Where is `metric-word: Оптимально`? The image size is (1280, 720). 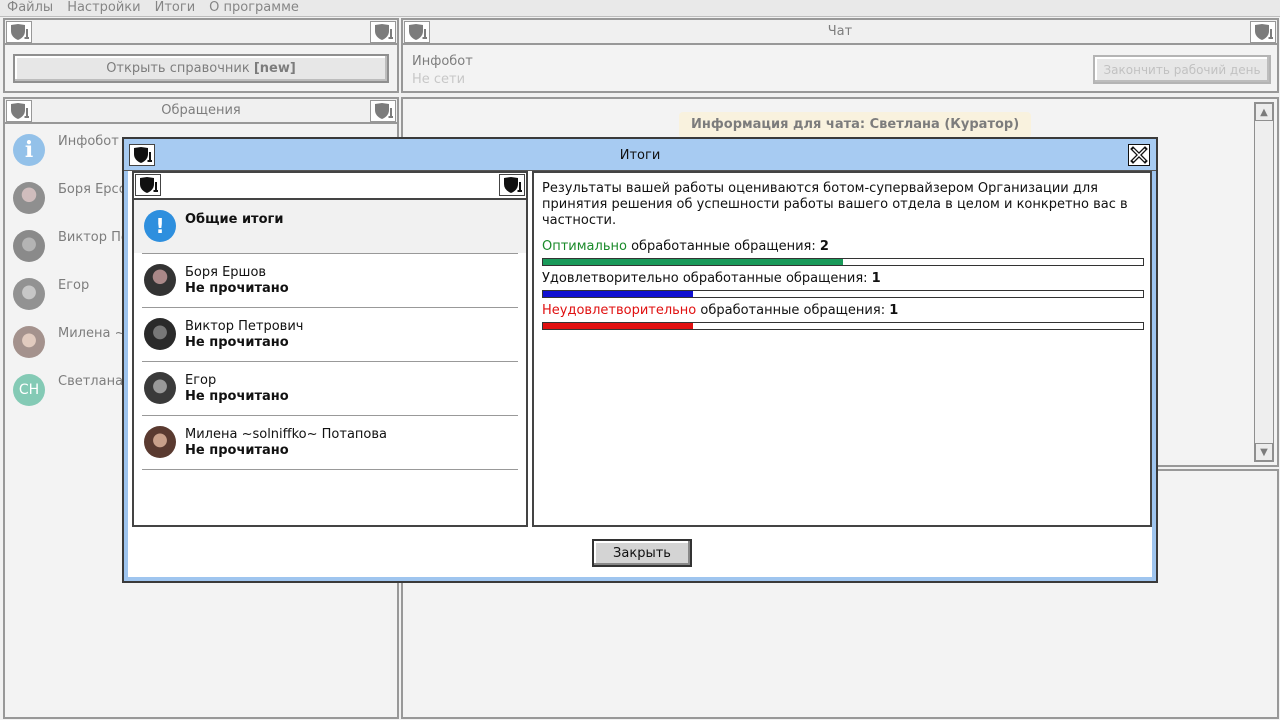
metric-word: Оптимально is located at coordinates (584, 246).